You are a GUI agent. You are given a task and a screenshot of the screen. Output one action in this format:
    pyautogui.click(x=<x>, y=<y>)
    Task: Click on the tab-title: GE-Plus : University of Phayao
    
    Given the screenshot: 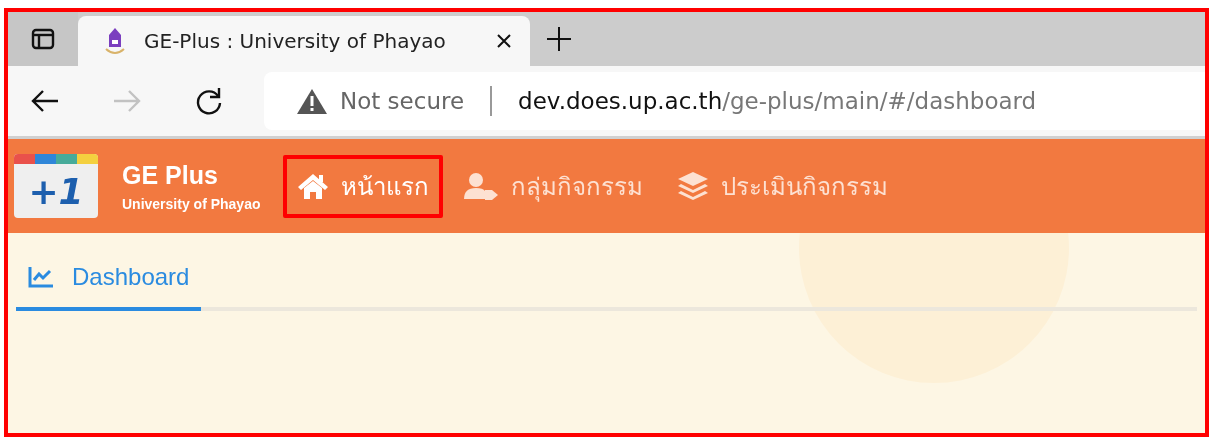 What is the action you would take?
    pyautogui.click(x=295, y=41)
    